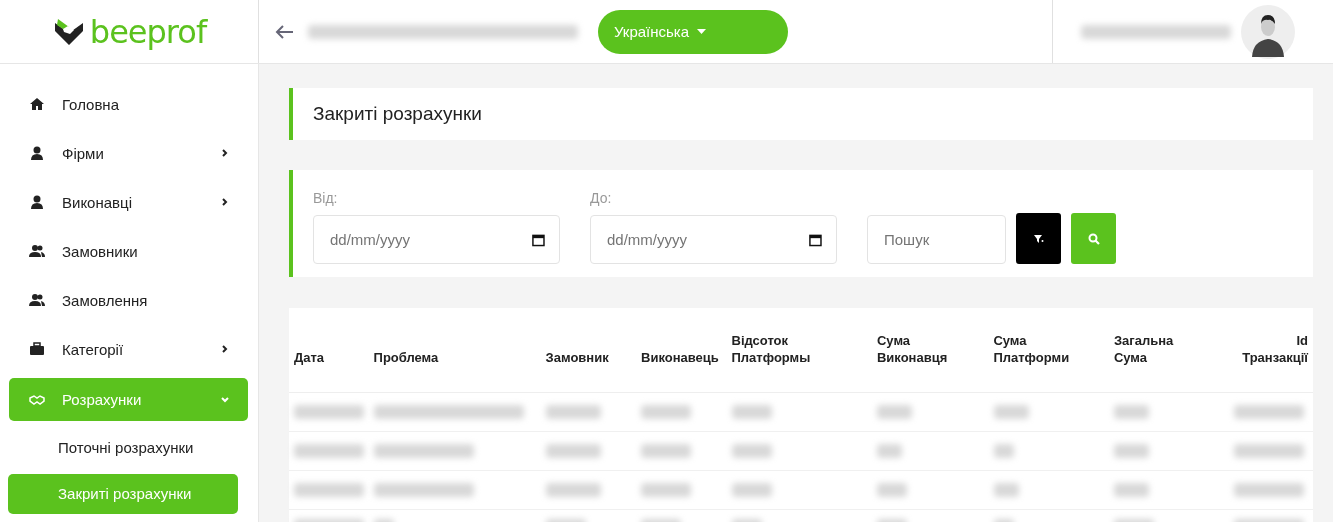  Describe the element at coordinates (128, 300) in the screenshot. I see `sidebar-item: Замовлення` at that location.